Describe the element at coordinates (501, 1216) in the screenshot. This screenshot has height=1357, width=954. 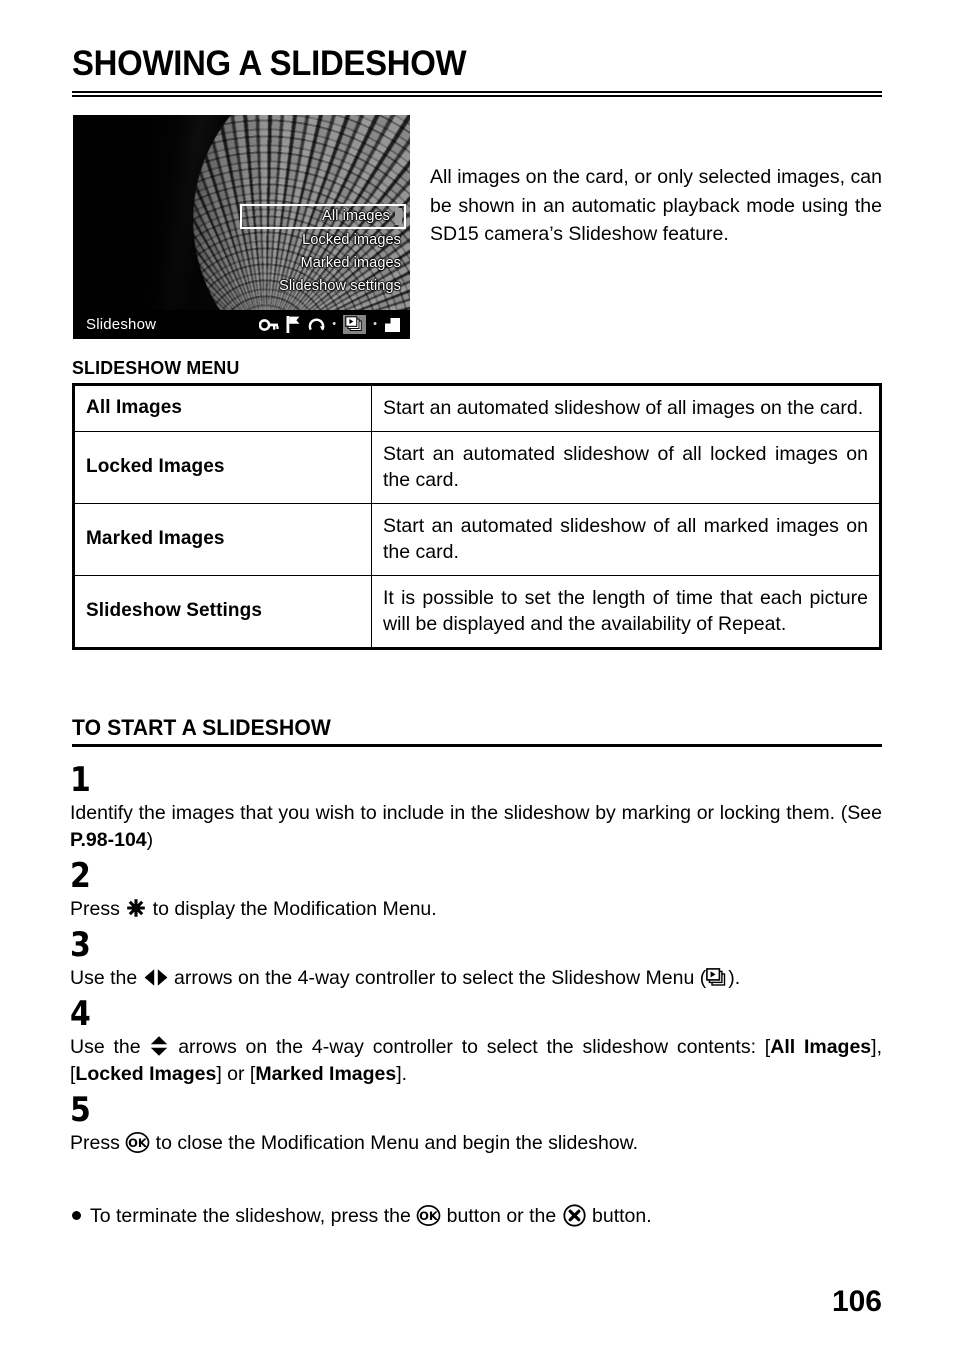
I see `note-text-part: button or the` at that location.